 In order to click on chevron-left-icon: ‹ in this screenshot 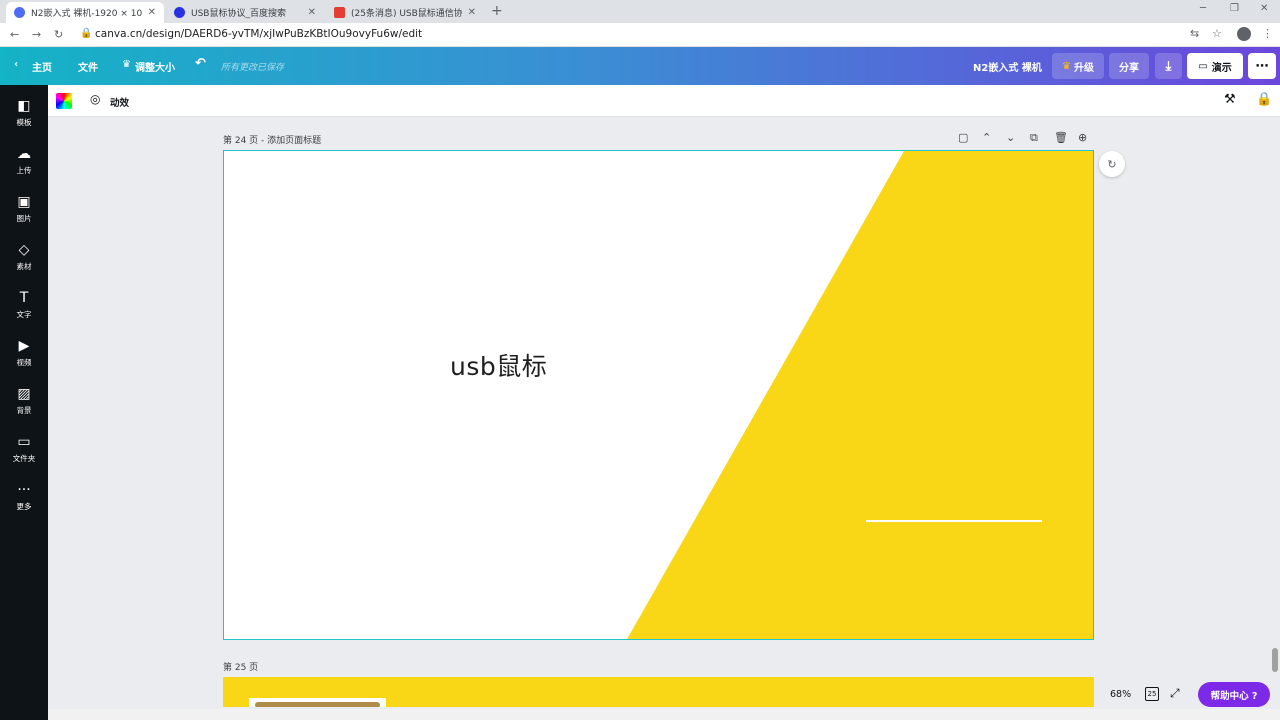, I will do `click(16, 64)`.